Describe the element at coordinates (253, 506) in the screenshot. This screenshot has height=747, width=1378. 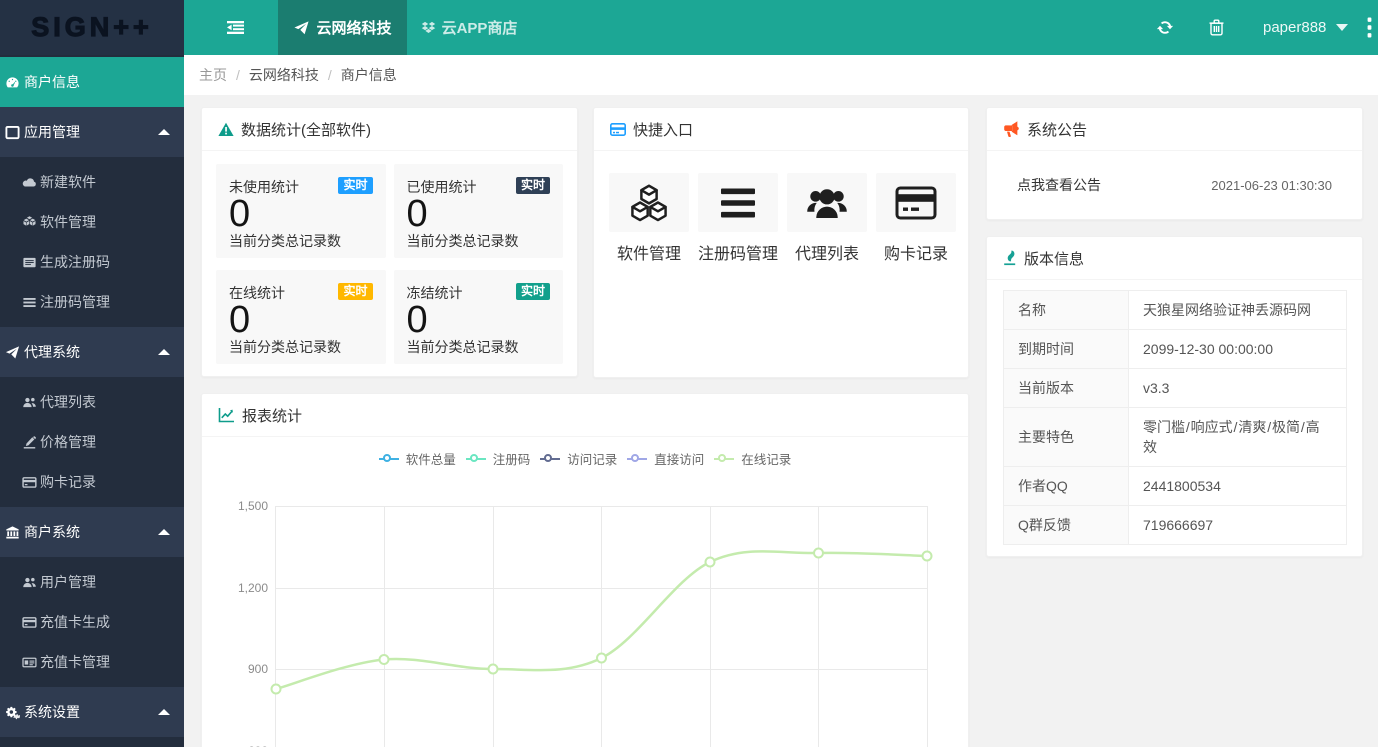
I see `svg-text: 1,500` at that location.